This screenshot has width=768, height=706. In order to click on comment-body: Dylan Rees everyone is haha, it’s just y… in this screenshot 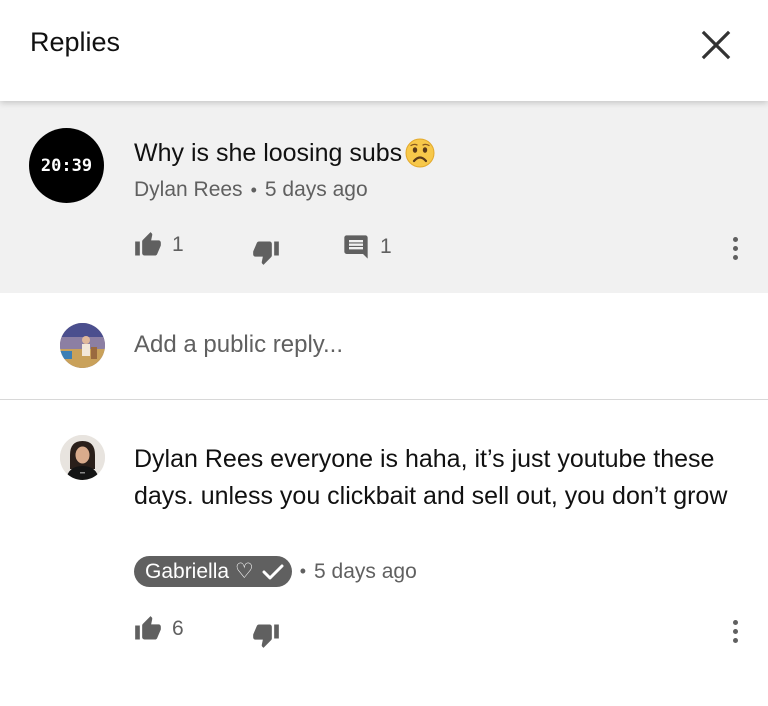, I will do `click(431, 477)`.